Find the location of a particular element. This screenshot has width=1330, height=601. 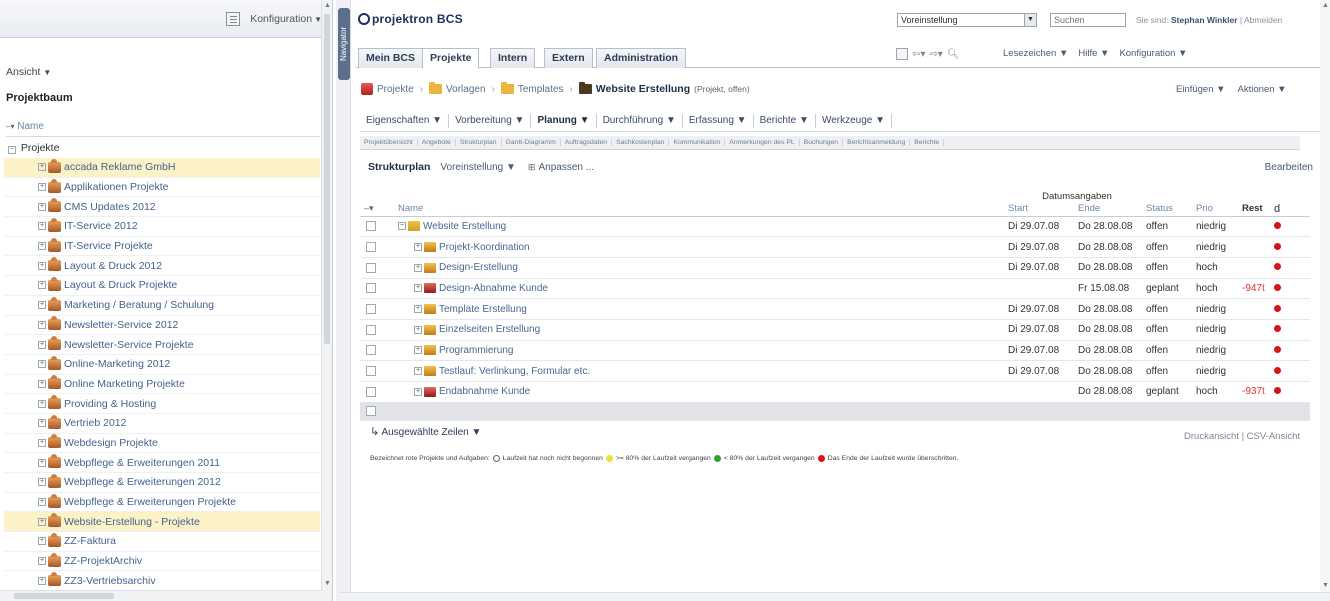

subtab: Buchungen is located at coordinates (822, 142).